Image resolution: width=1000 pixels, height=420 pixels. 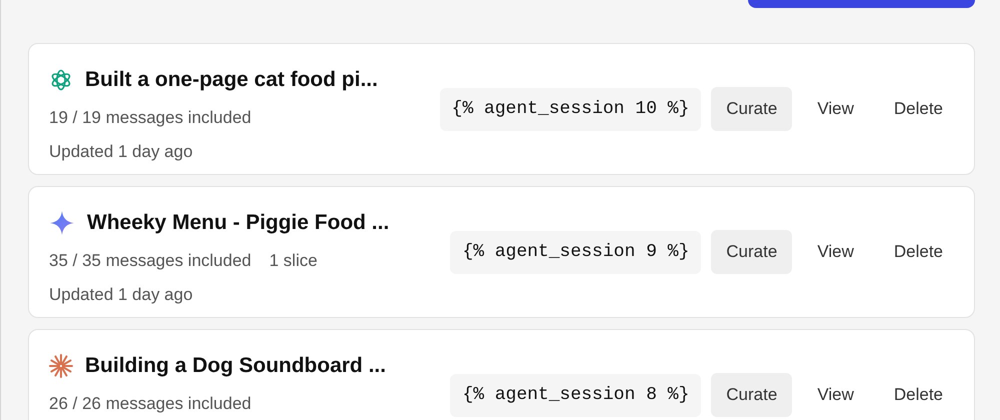 I want to click on action-button, so click(x=861, y=4).